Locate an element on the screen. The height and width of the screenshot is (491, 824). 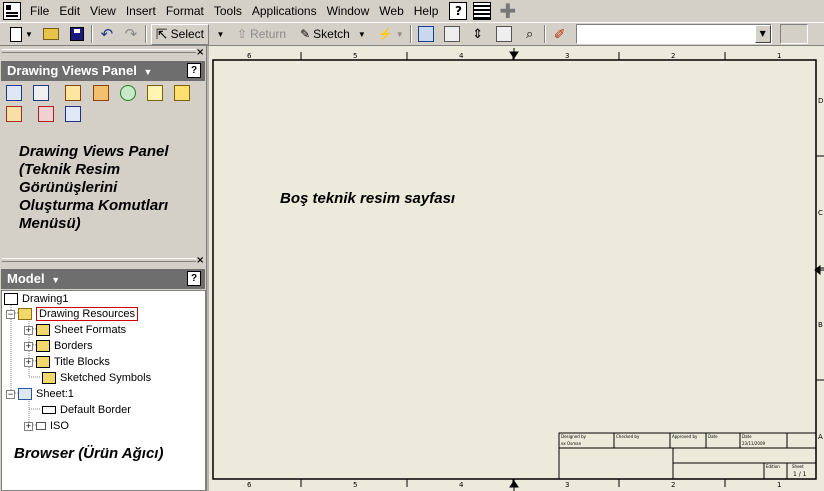
tree-item-default-border: Default Border is located at coordinates (86, 410).